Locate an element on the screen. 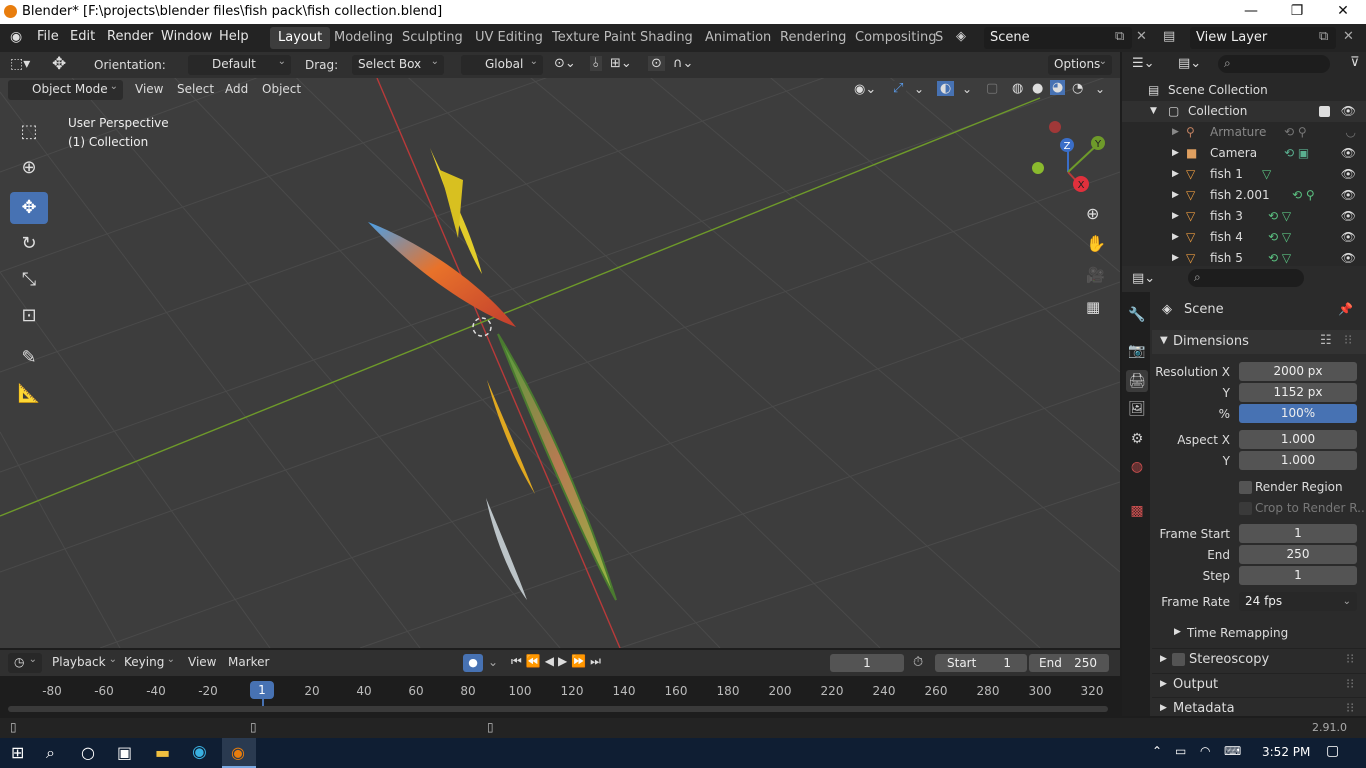  cursor-tool-icon: ⊕ is located at coordinates (29, 168).